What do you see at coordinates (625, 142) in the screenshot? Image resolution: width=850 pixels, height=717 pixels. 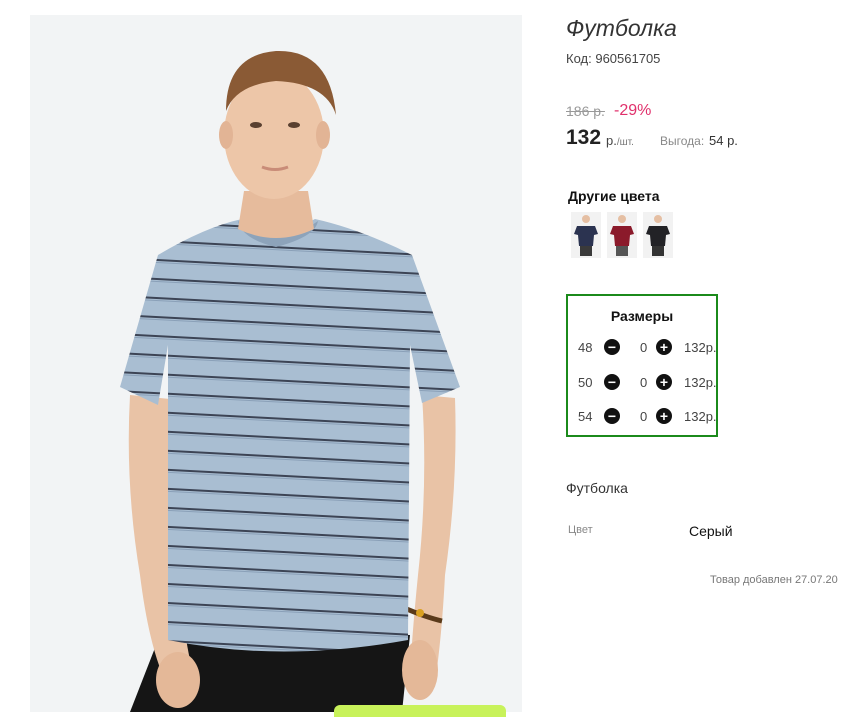 I see `price-unit-suffix: /шт.` at bounding box center [625, 142].